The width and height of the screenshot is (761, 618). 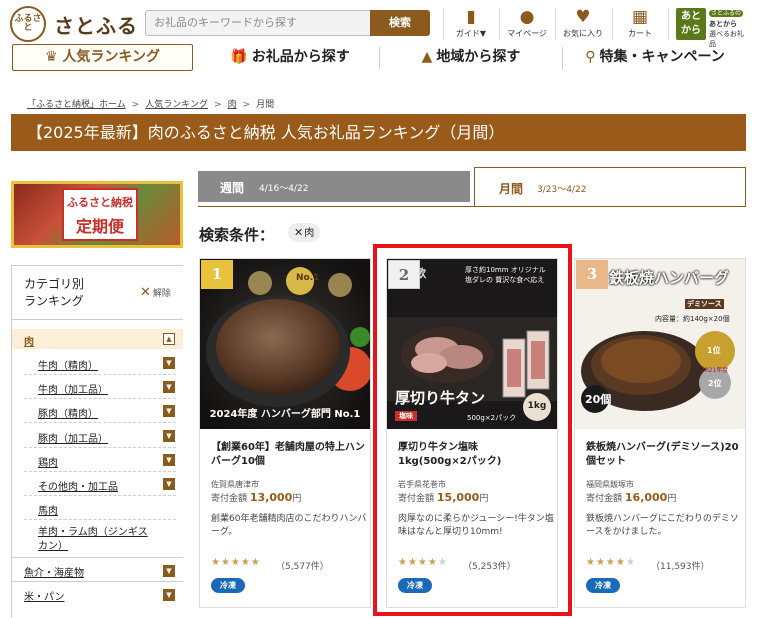 I want to click on search-input: お礼品のキーワードから探す, so click(x=258, y=23).